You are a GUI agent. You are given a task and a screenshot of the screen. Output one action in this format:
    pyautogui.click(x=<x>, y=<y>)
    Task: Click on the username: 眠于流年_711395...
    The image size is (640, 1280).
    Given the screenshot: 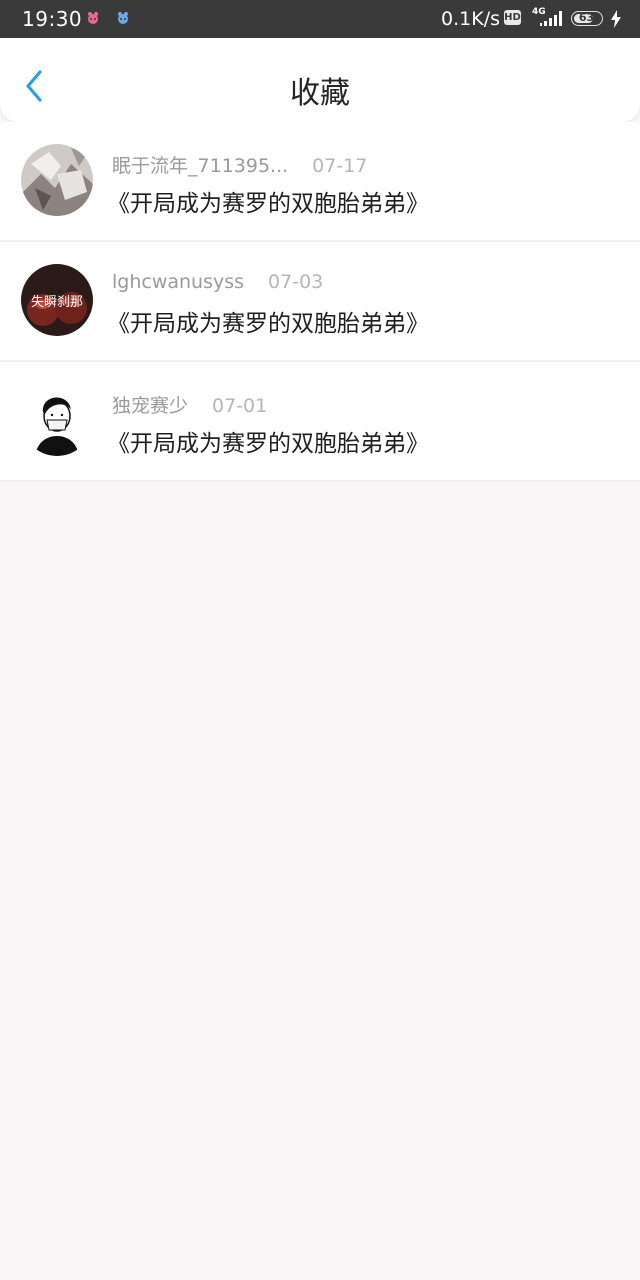 What is the action you would take?
    pyautogui.click(x=200, y=164)
    